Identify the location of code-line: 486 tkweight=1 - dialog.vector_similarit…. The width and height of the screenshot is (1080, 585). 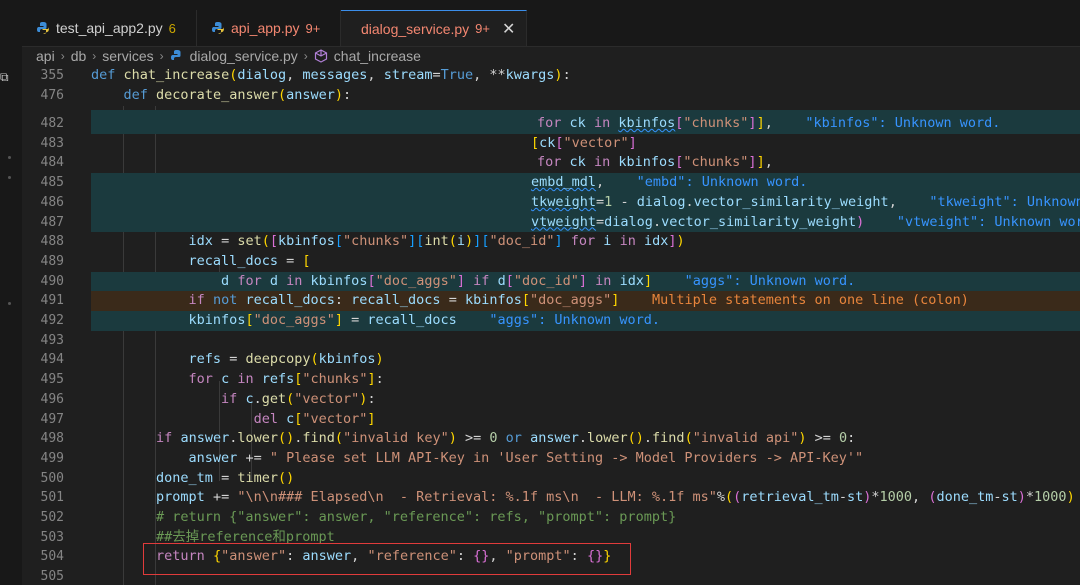
(551, 203).